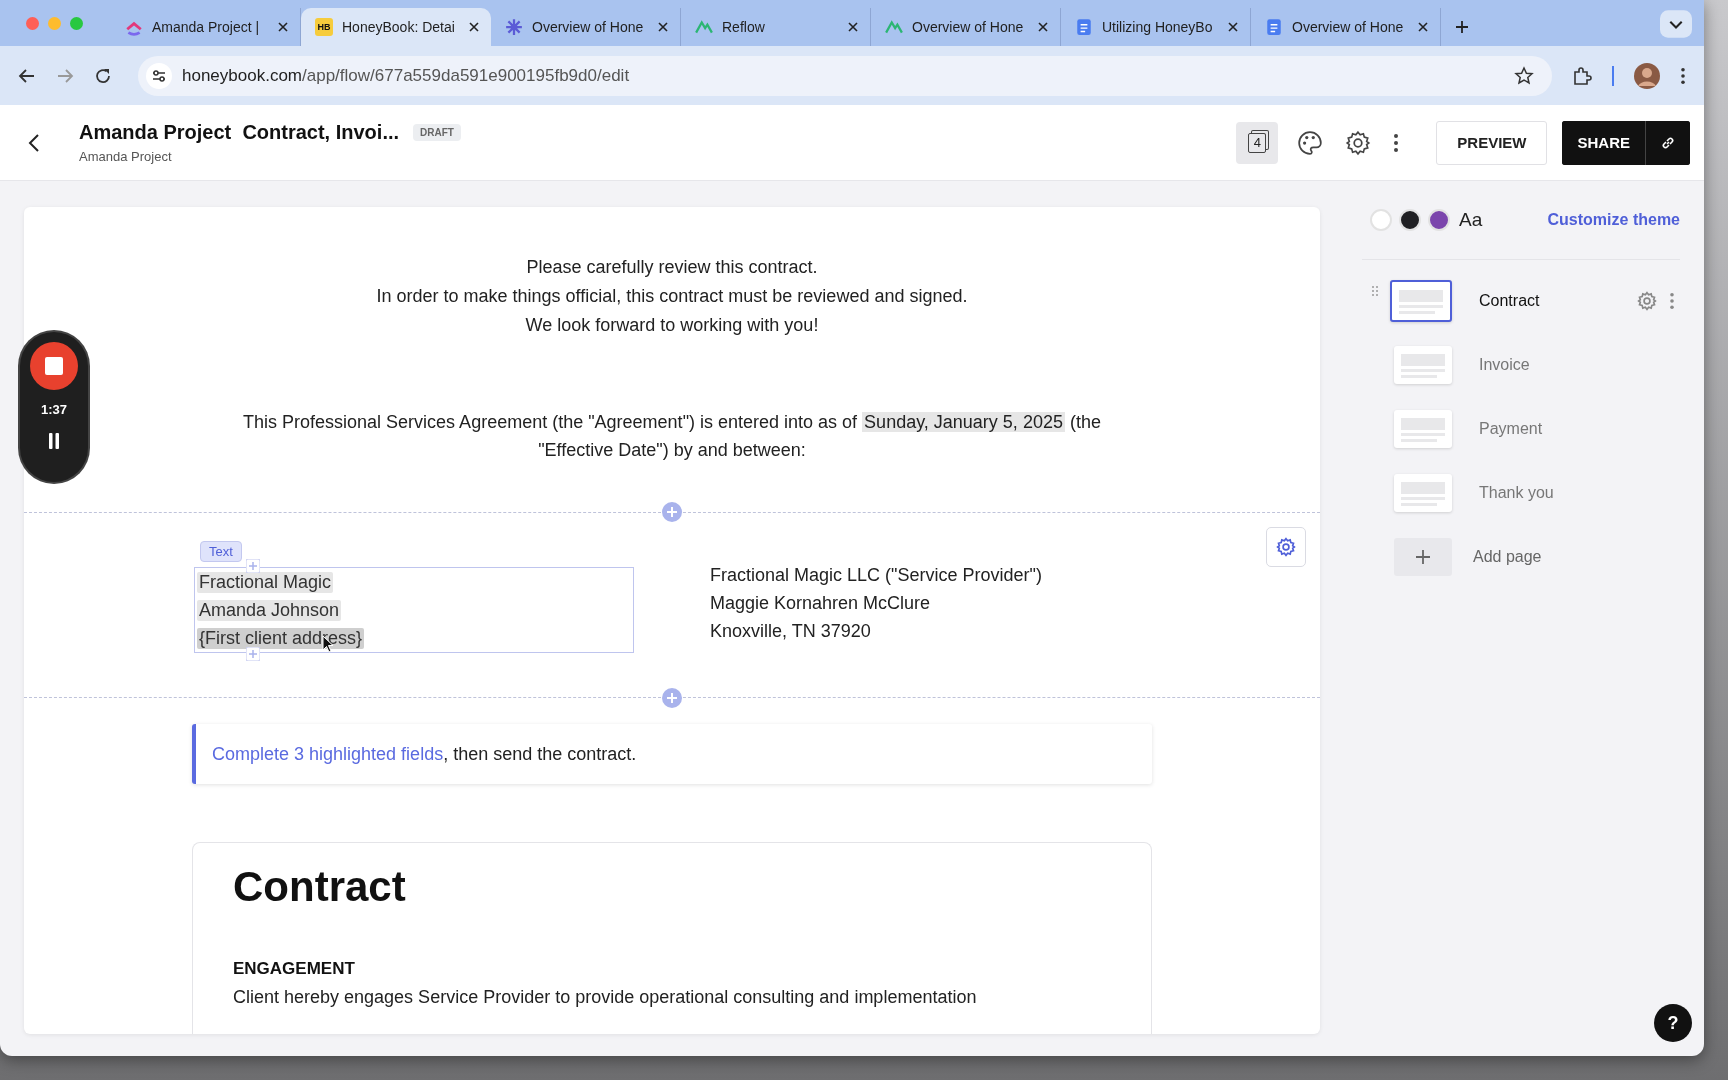 The image size is (1728, 1080). Describe the element at coordinates (1668, 142) in the screenshot. I see `link-icon` at that location.